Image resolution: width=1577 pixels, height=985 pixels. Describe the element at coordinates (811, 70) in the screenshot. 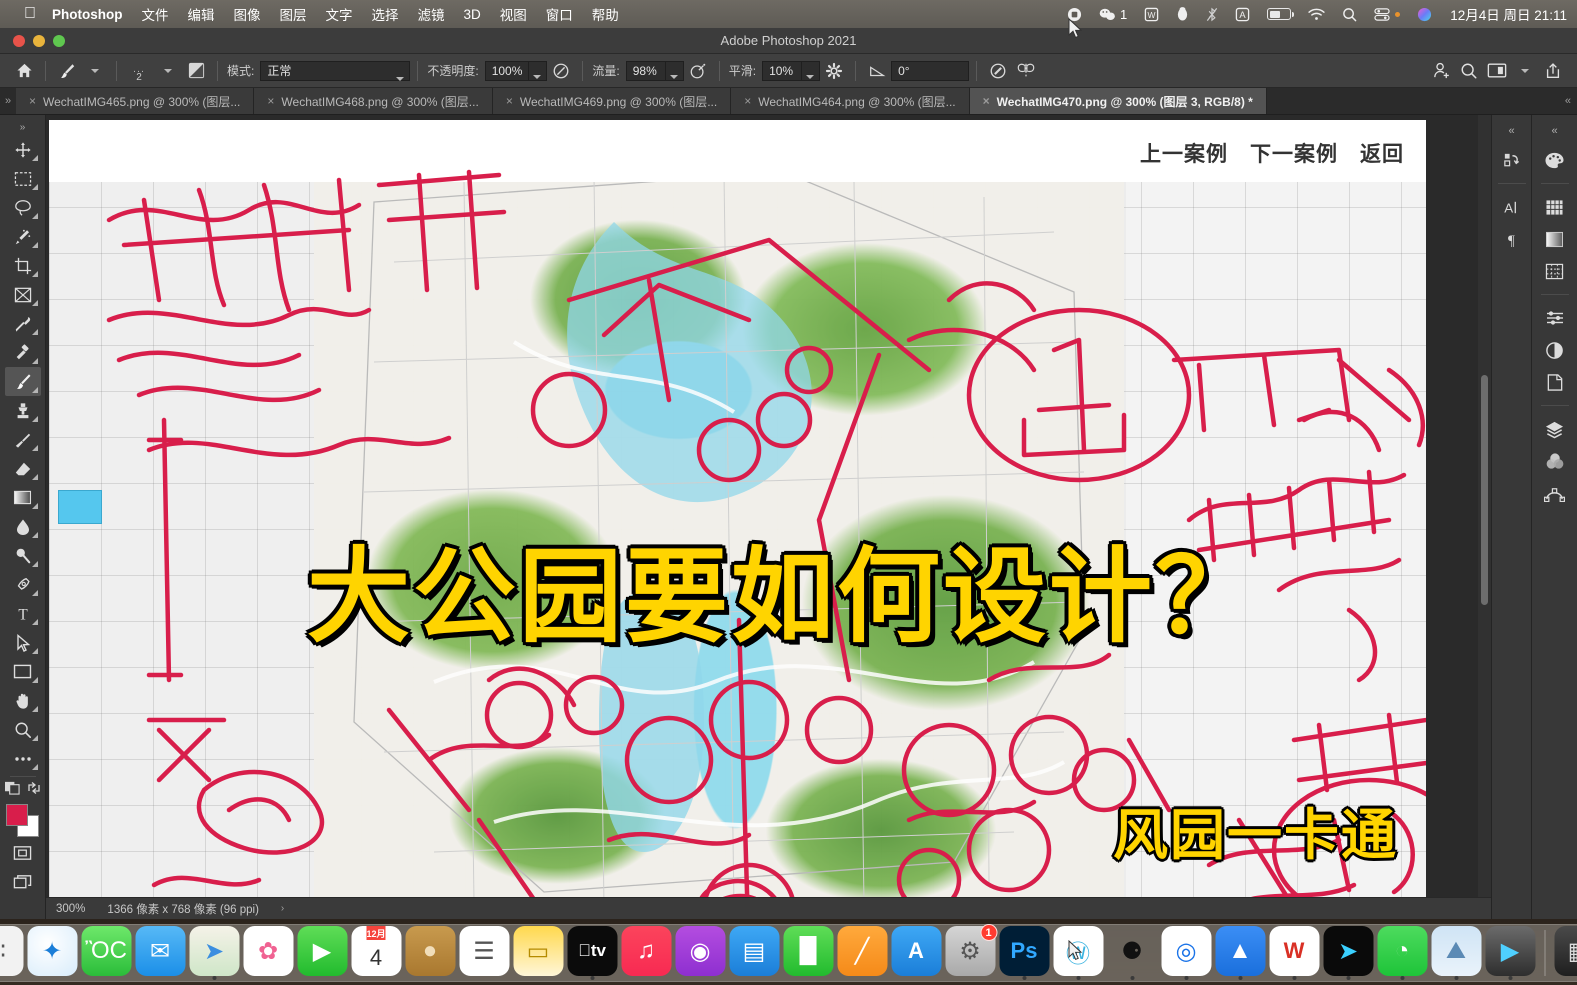

I see `smoothing-caret-icon` at that location.